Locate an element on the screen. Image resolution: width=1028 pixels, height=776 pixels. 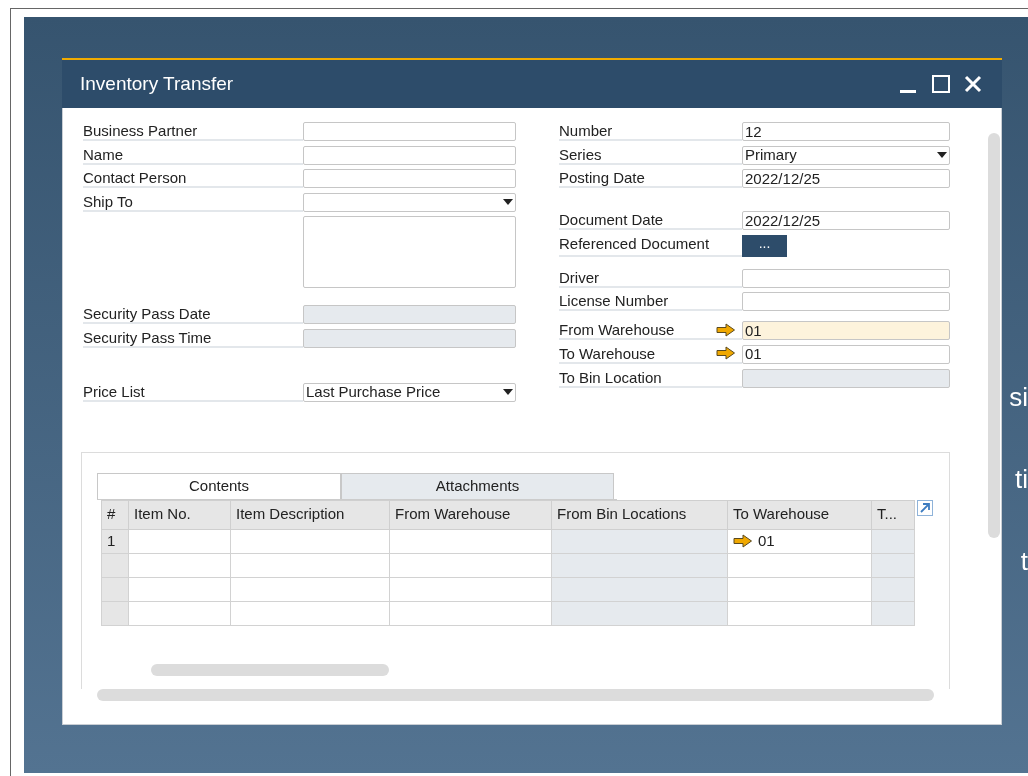
field-label: Driver is located at coordinates (650, 278).